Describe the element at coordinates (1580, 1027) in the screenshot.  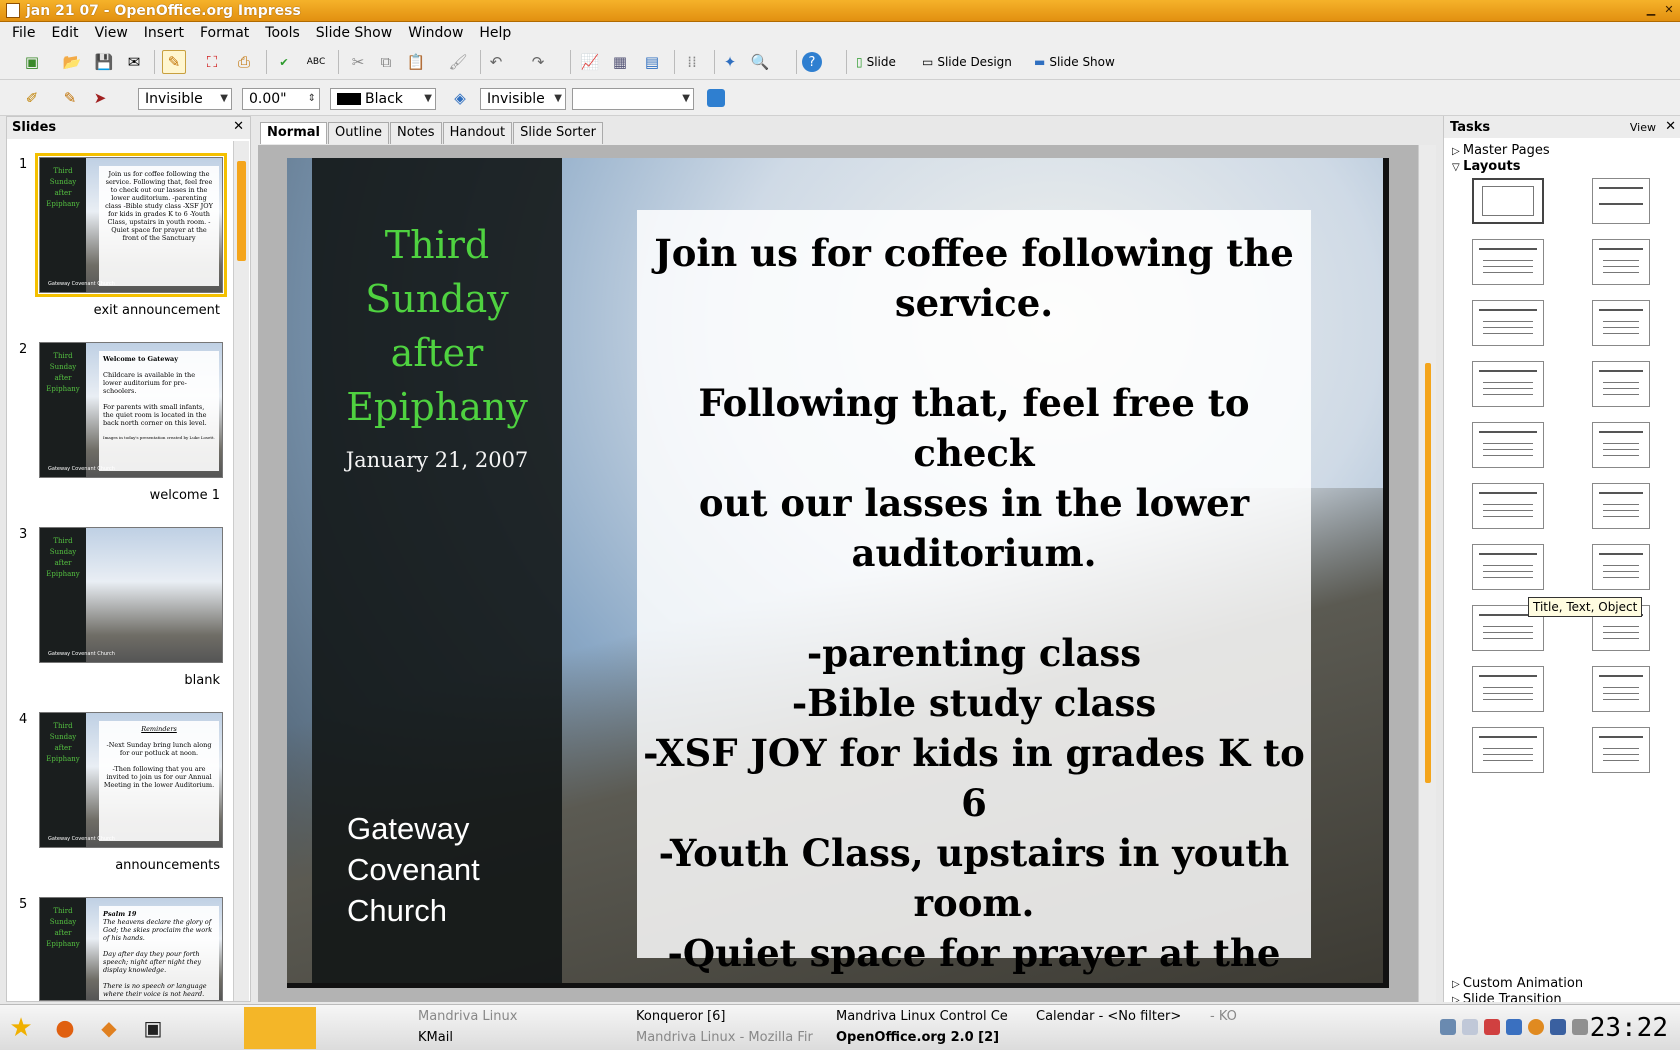
I see `volume-tray-icon` at that location.